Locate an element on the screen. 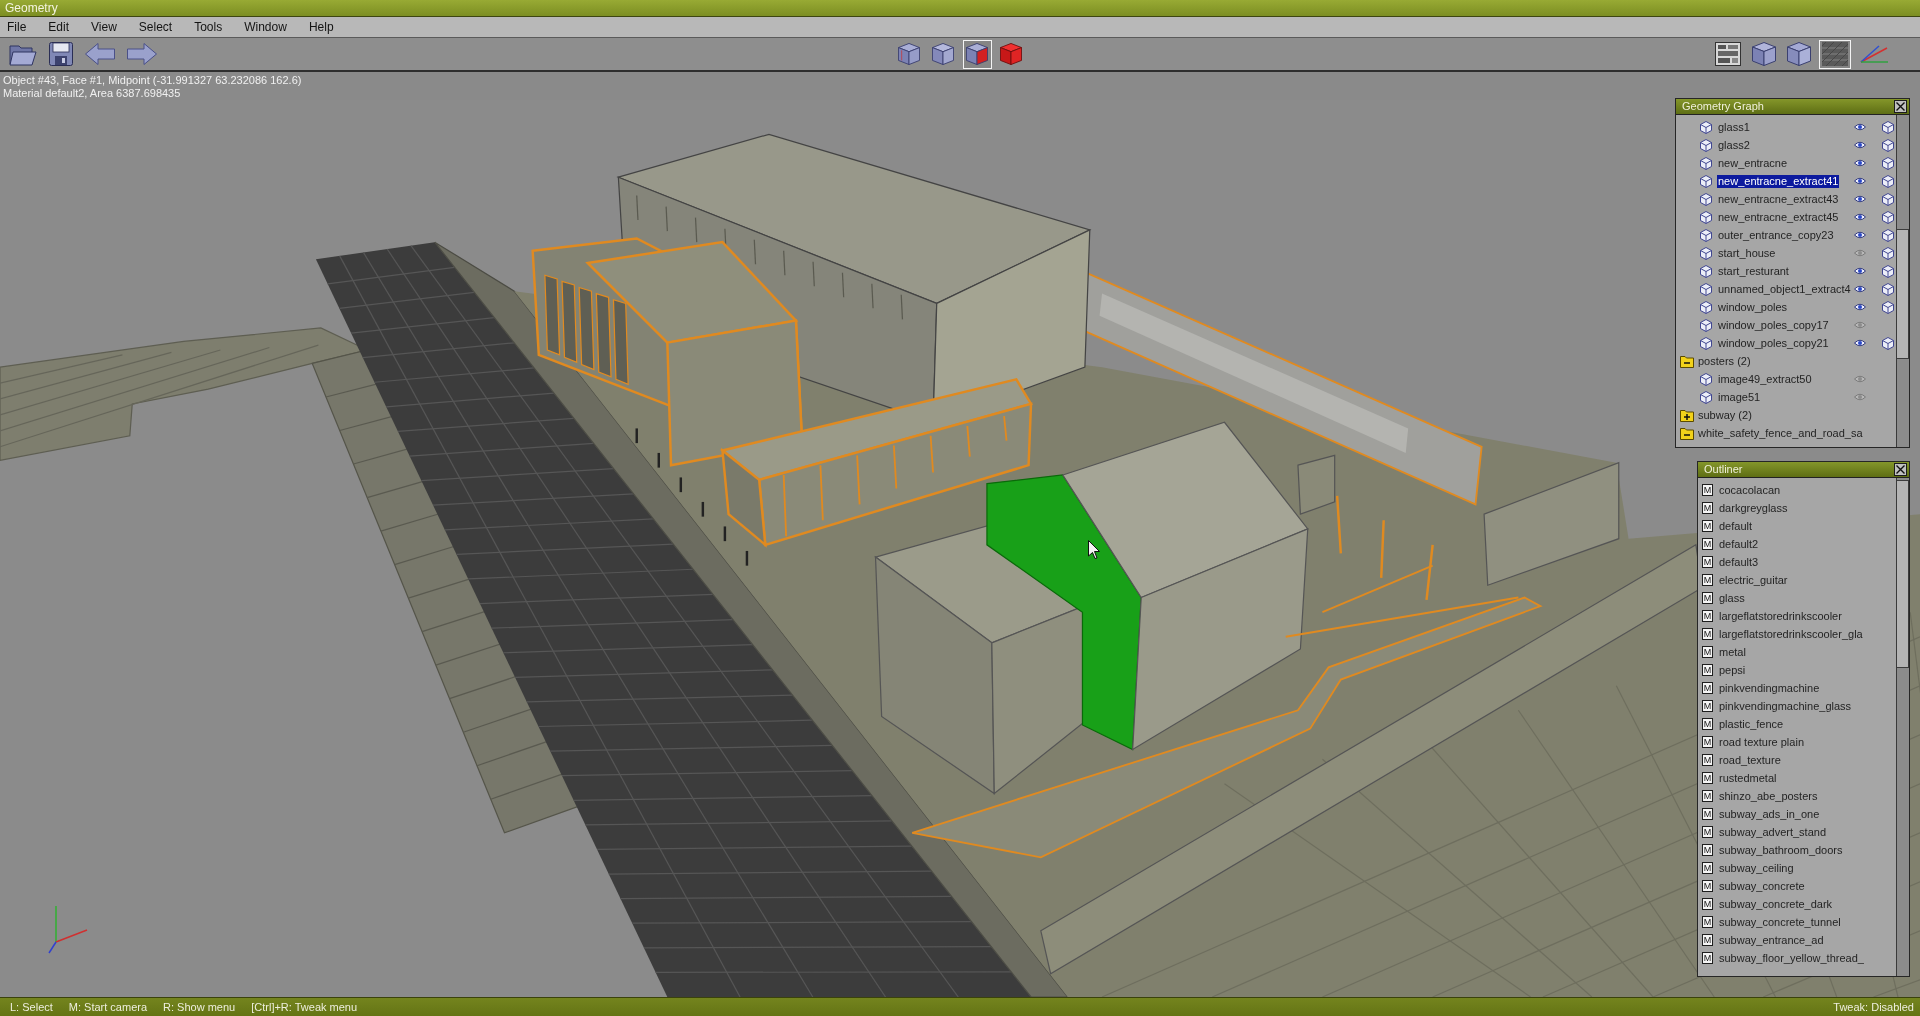 The height and width of the screenshot is (1016, 1920). shading-mode-button is located at coordinates (977, 54).